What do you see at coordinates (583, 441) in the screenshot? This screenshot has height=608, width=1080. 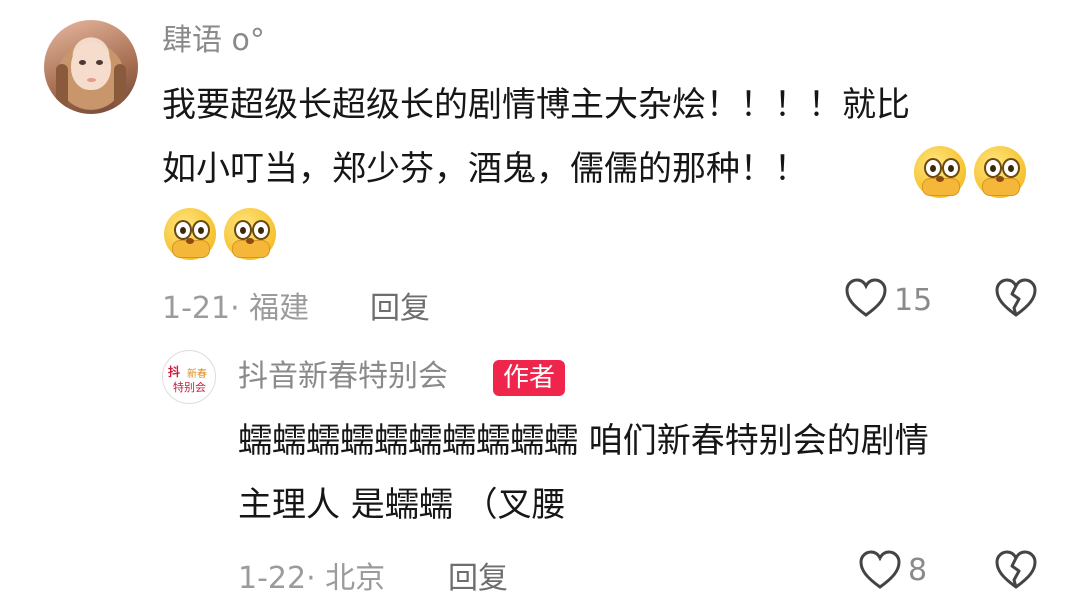 I see `reply-text-line-1: 蠕蠕蠕蠕蠕蠕蠕蠕蠕蠕 咱们新春特别会的剧情` at bounding box center [583, 441].